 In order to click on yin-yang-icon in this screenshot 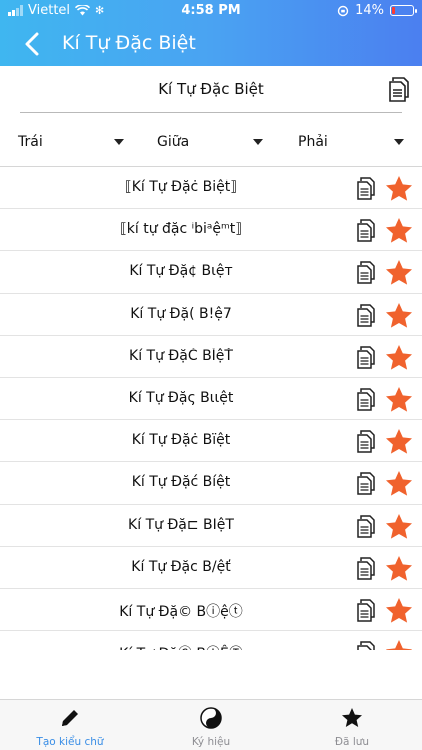, I will do `click(211, 718)`.